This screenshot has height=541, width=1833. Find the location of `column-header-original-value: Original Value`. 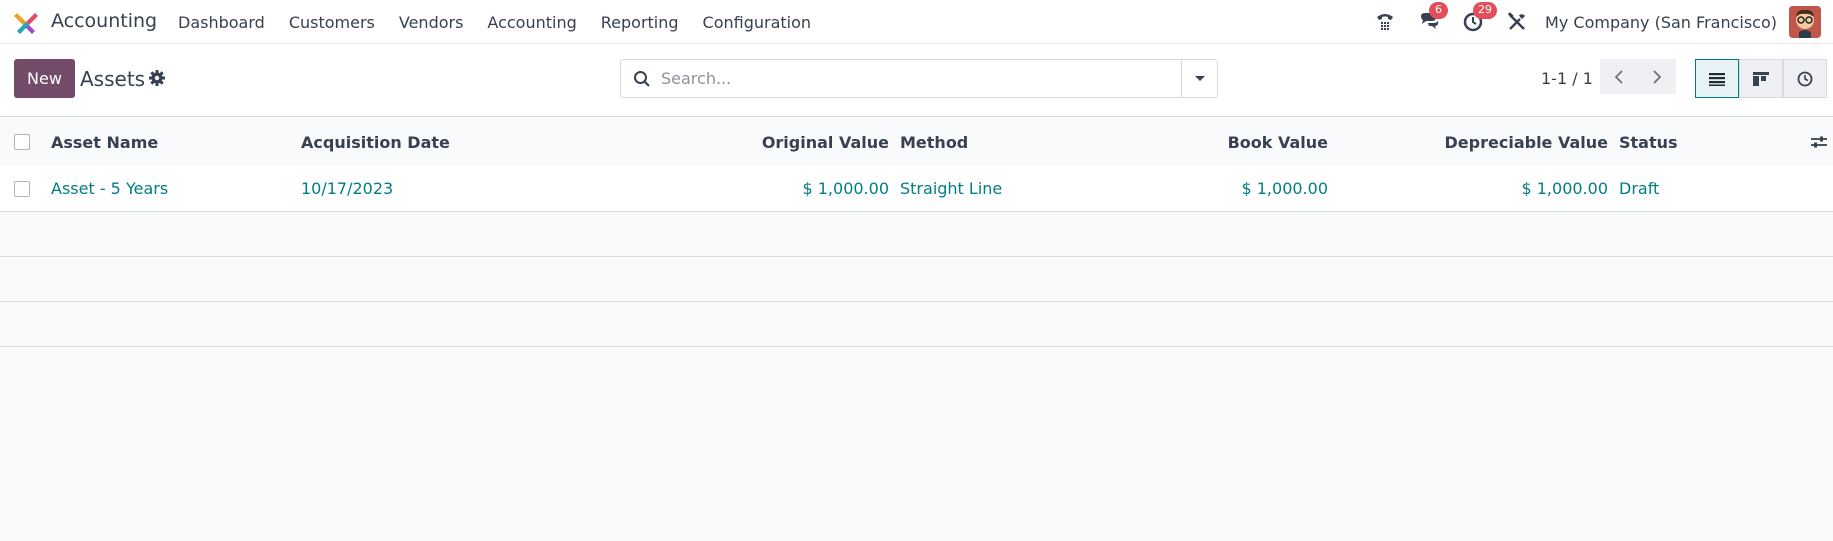

column-header-original-value: Original Value is located at coordinates (794, 142).